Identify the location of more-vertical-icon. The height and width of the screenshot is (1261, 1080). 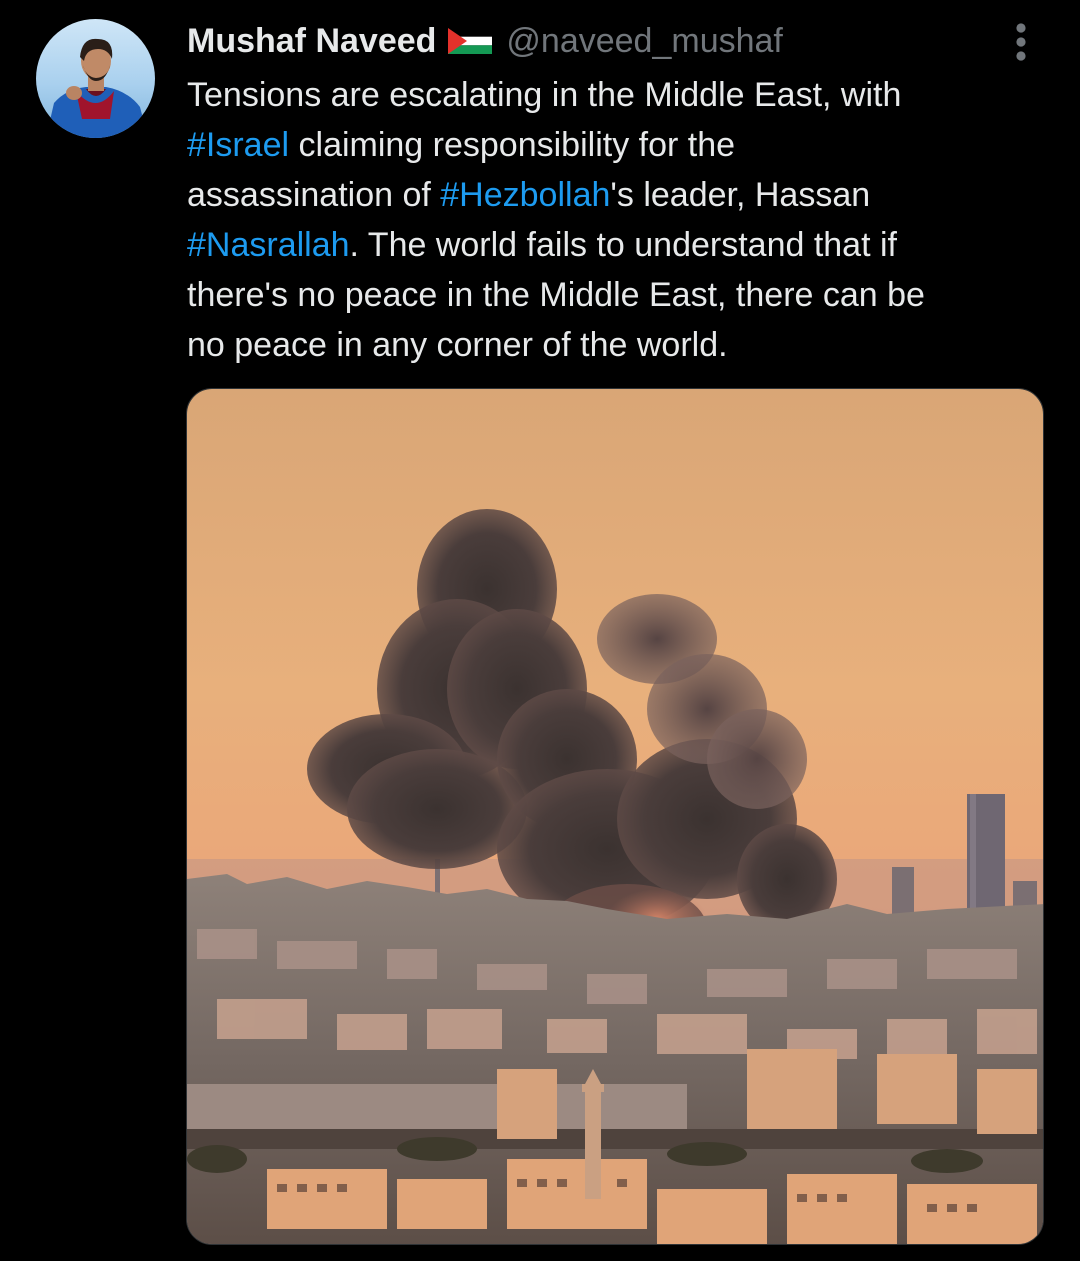
(1021, 42).